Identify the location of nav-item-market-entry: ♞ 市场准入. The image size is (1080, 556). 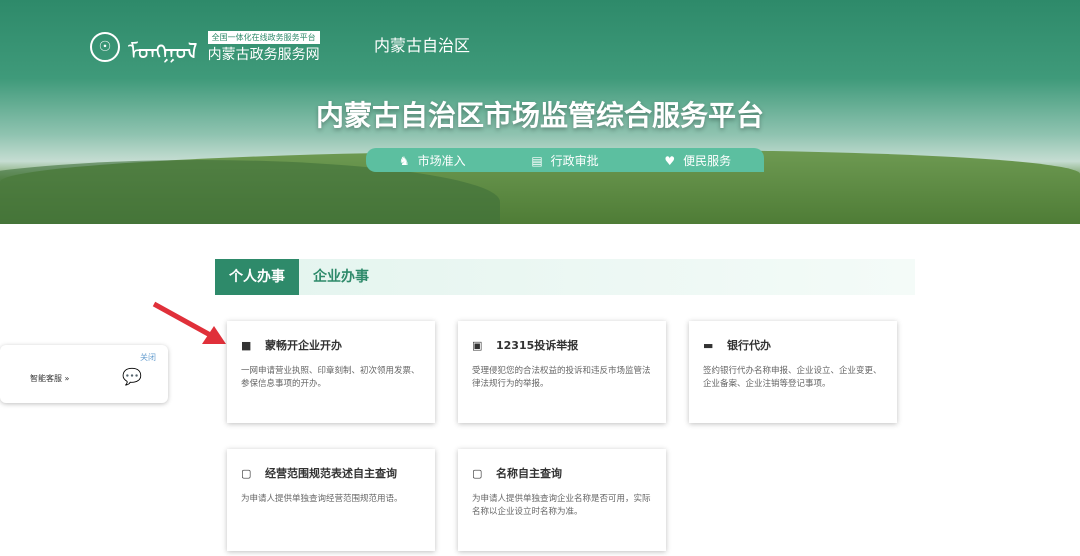
(432, 160).